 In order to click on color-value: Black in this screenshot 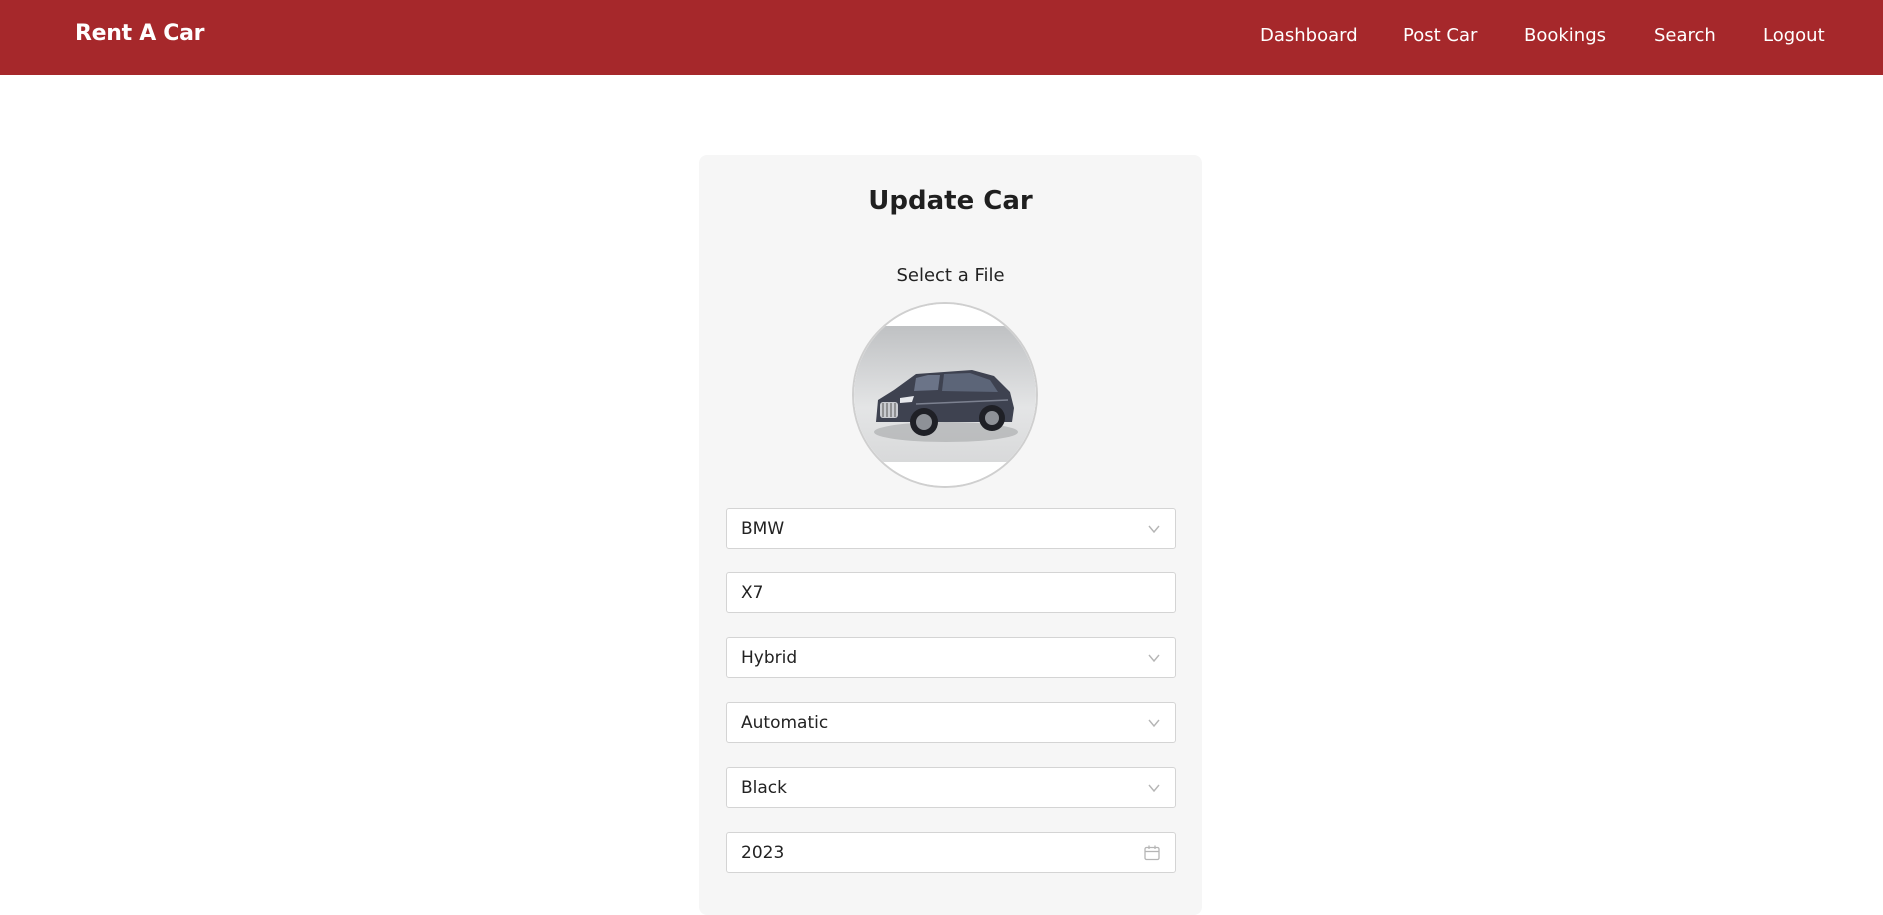, I will do `click(764, 788)`.